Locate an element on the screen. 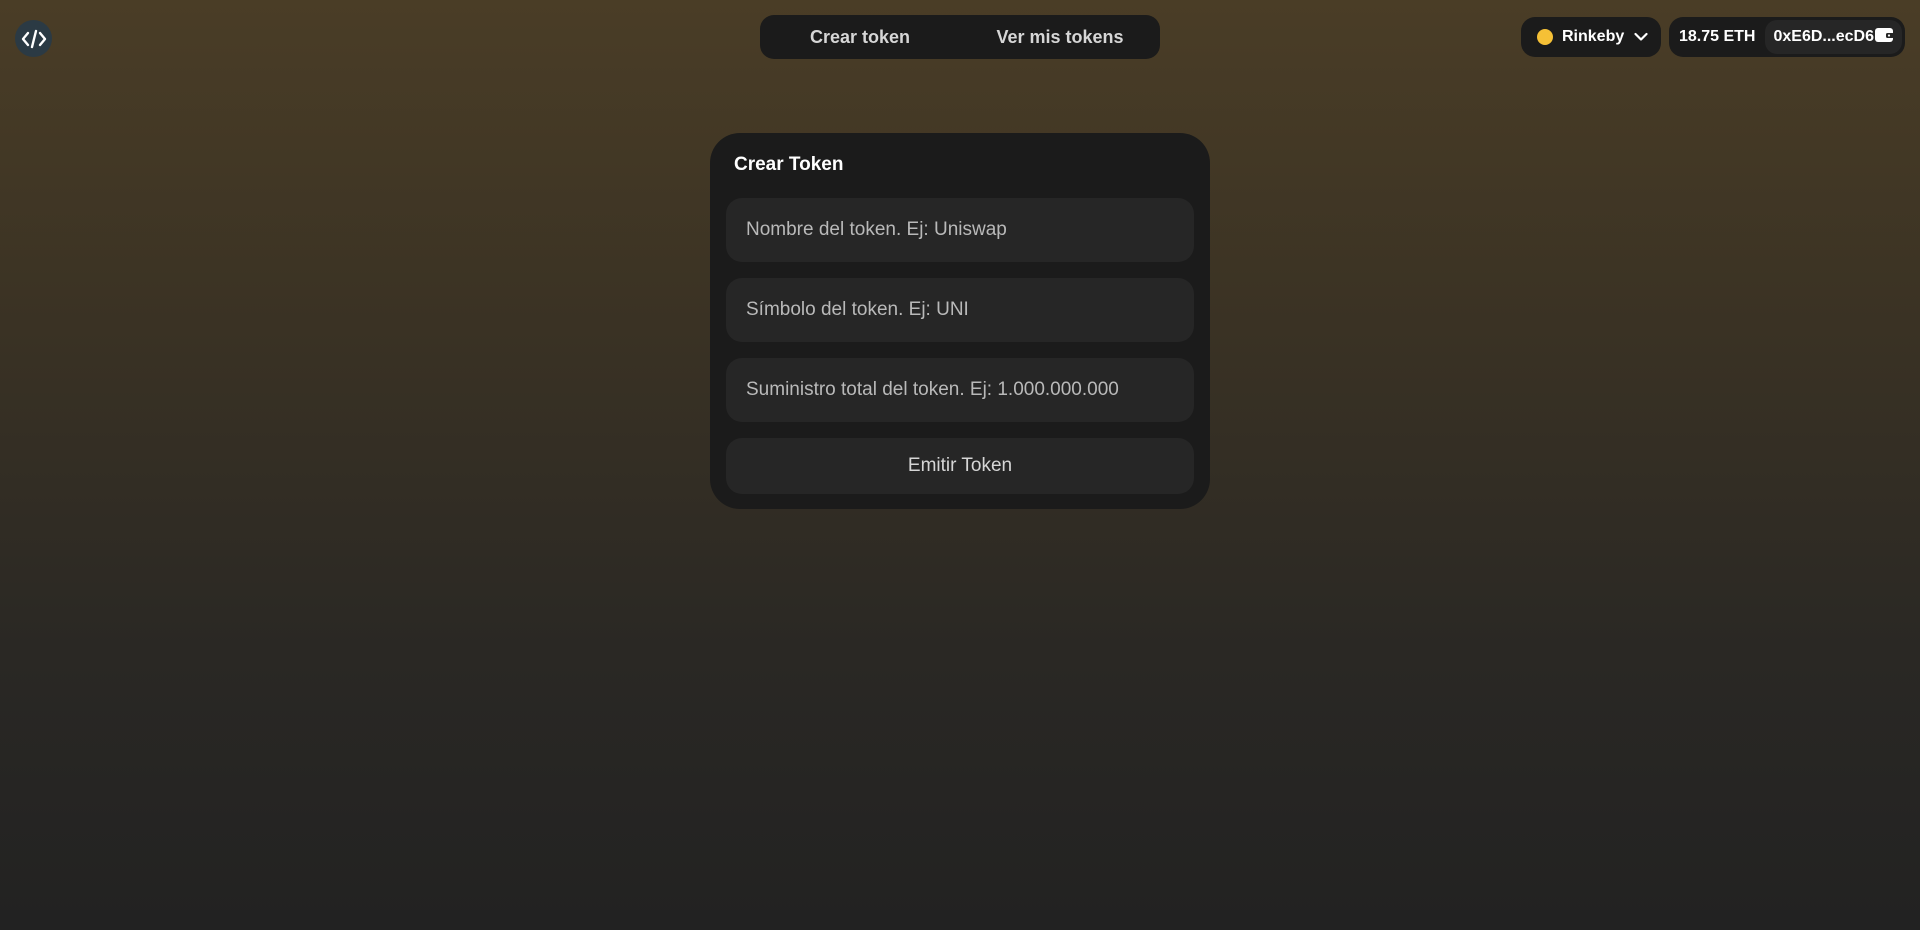 The height and width of the screenshot is (930, 1920). code-brackets-icon is located at coordinates (33, 38).